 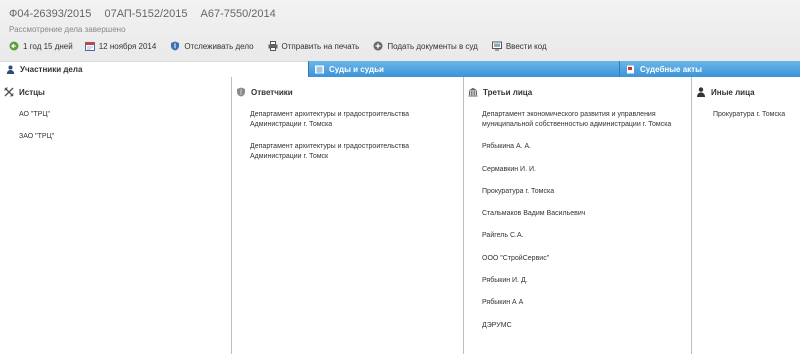 What do you see at coordinates (67, 29) in the screenshot?
I see `case-status: Рассмотрение дела завершено` at bounding box center [67, 29].